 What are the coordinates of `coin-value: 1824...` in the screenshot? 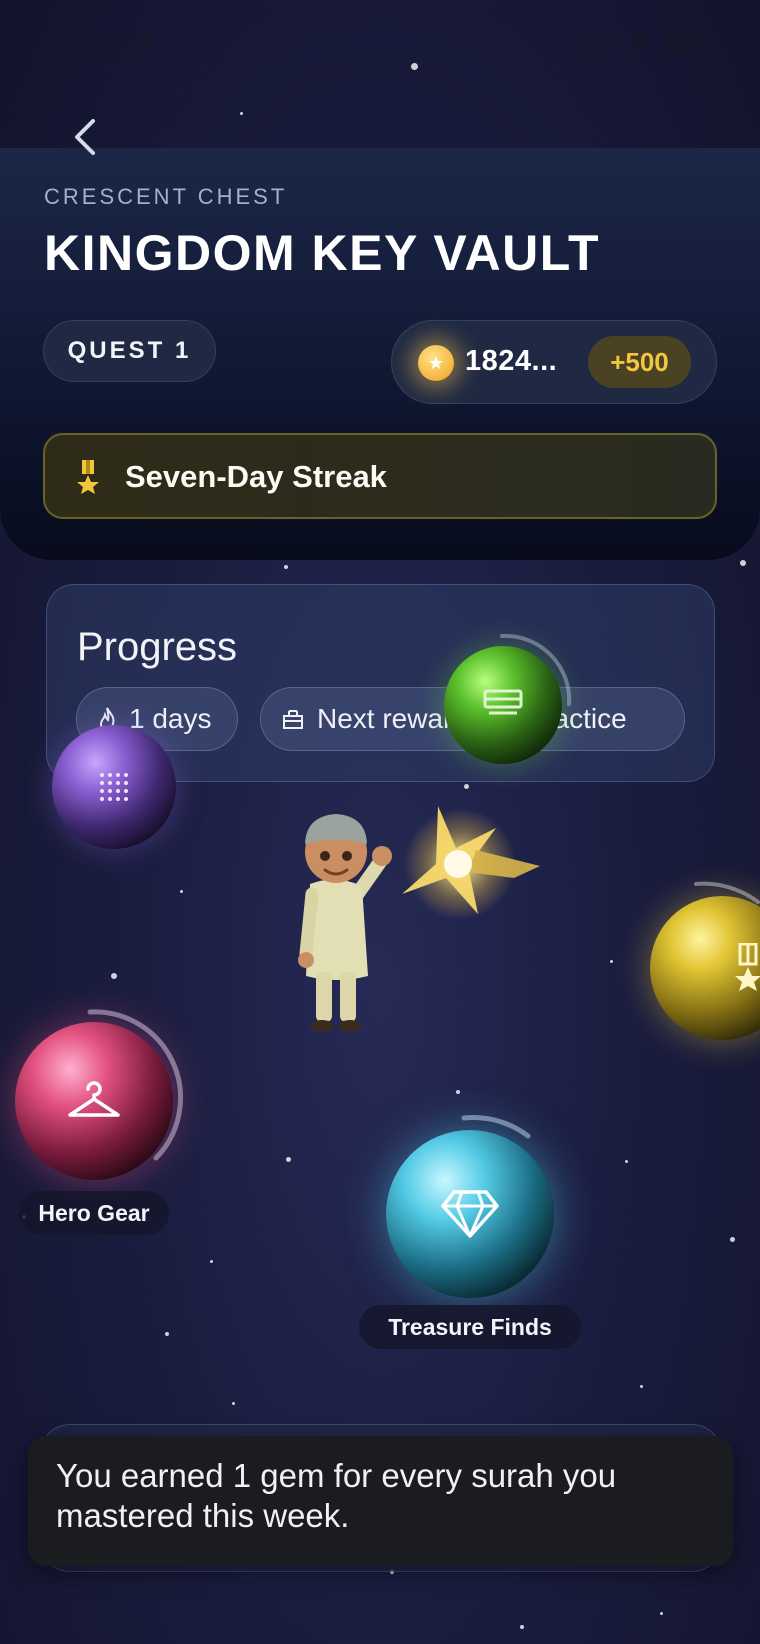 It's located at (511, 361).